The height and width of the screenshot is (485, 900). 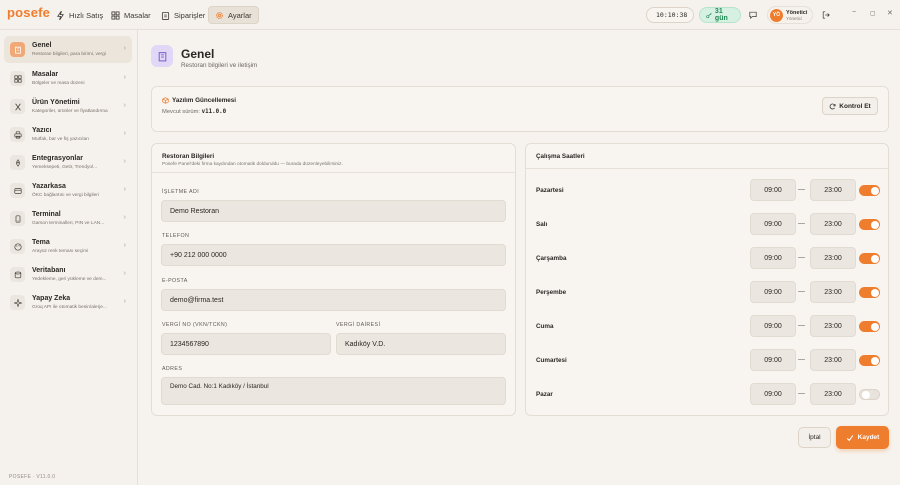 I want to click on section-title: Restoran Bilgileri, so click(x=188, y=156).